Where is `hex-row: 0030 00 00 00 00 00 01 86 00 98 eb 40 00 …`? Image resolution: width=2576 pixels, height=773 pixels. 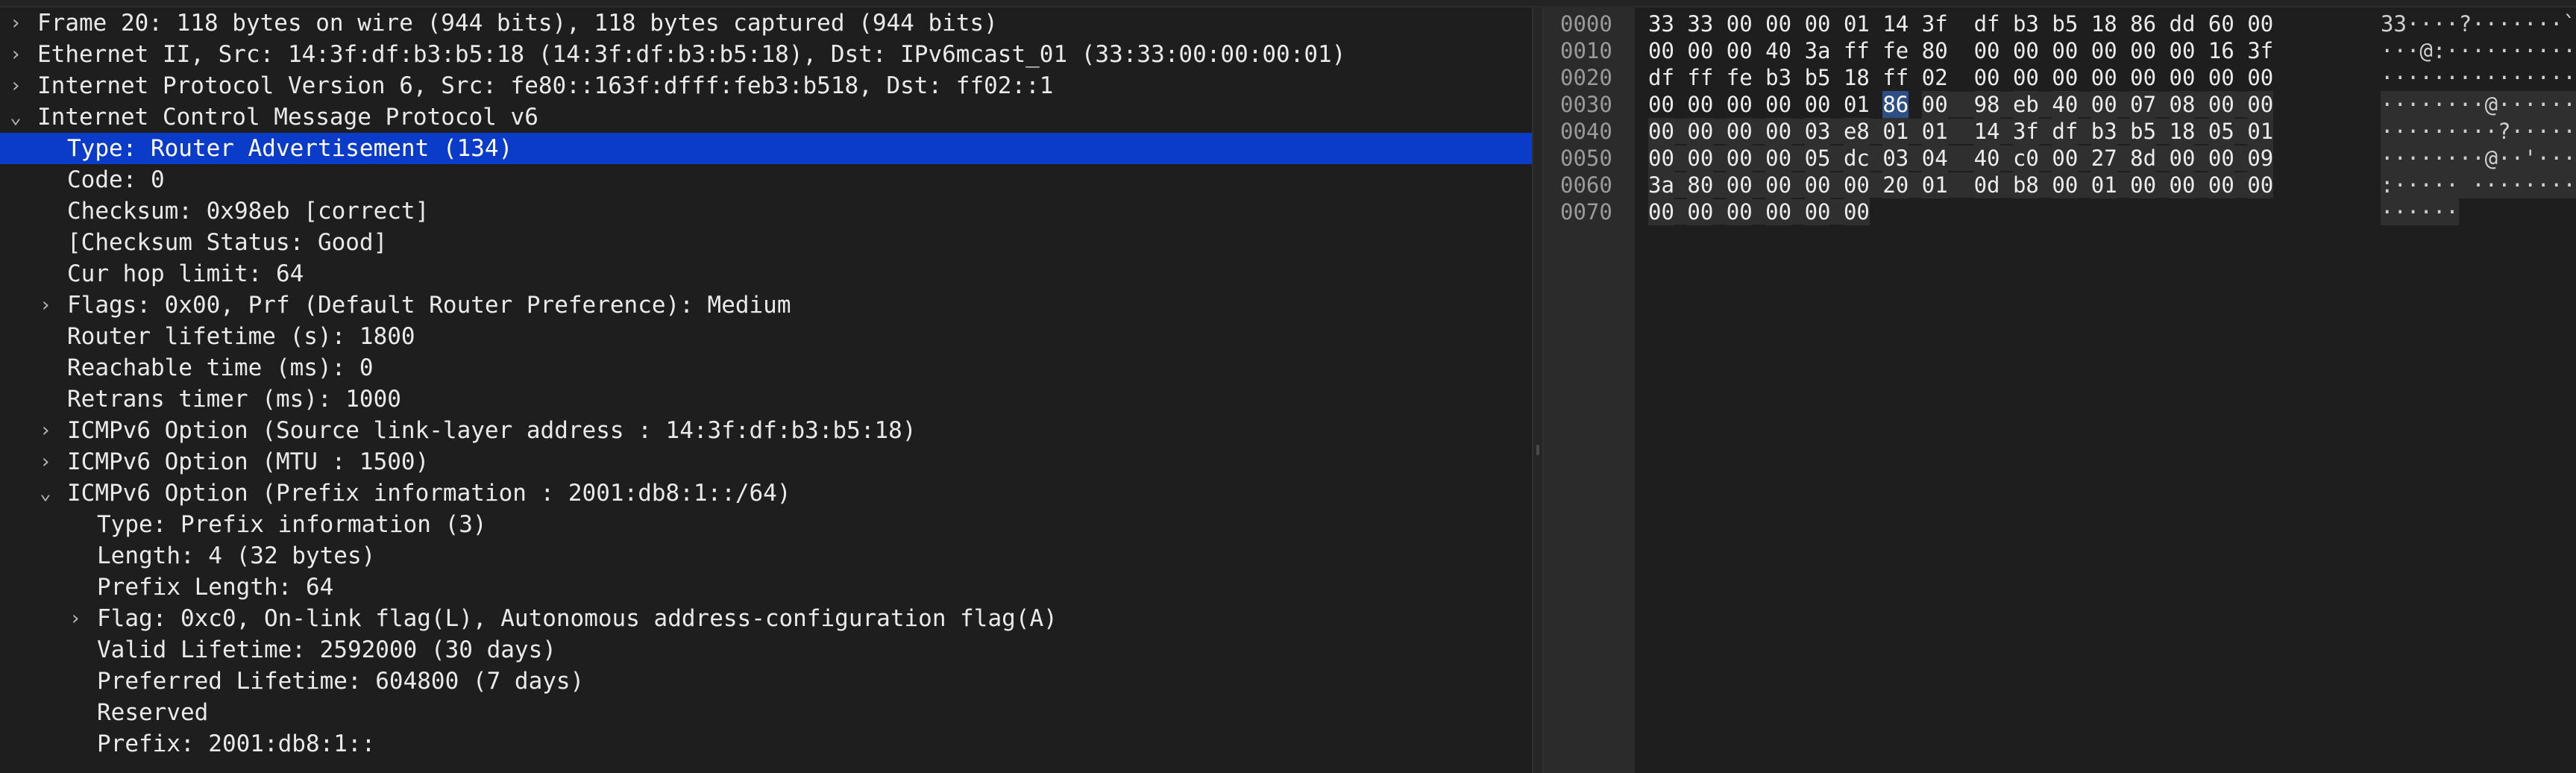
hex-row: 0030 00 00 00 00 00 01 86 00 98 eb 40 00 … is located at coordinates (2060, 104).